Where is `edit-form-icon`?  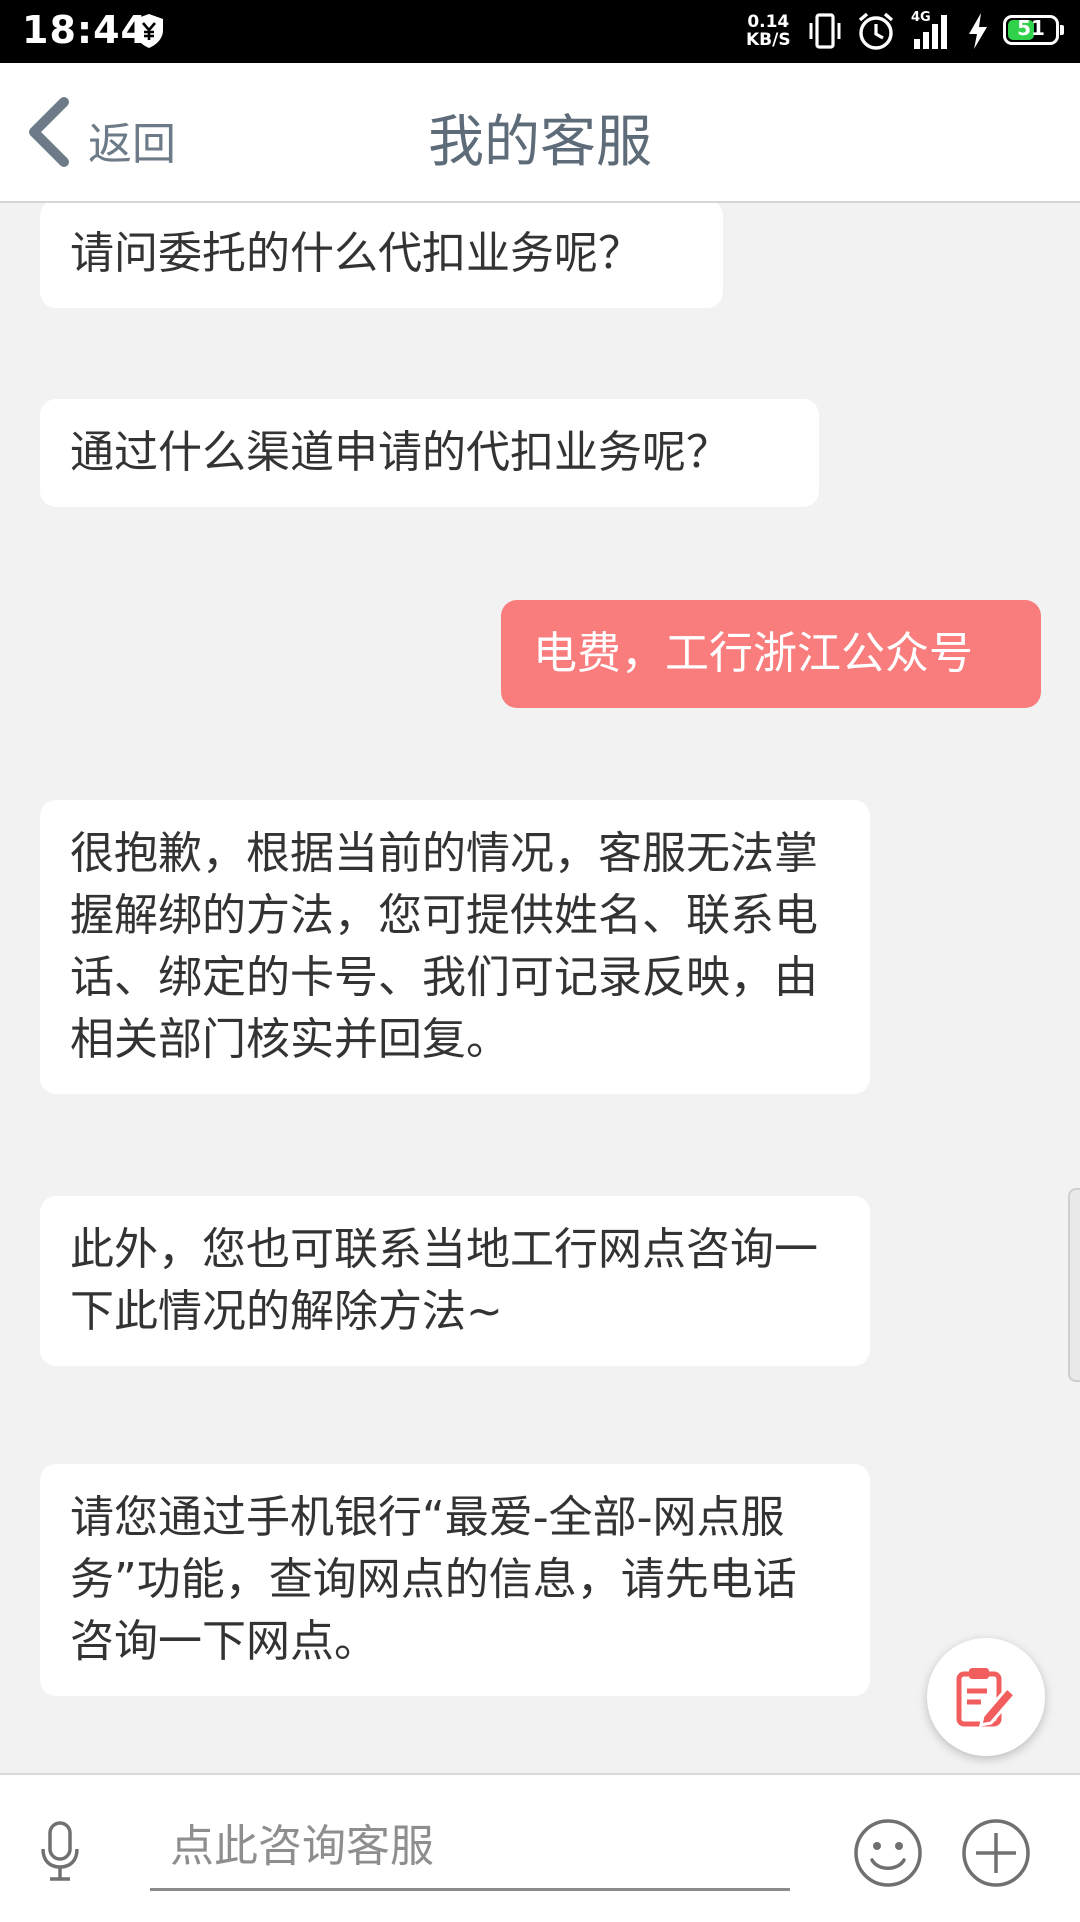 edit-form-icon is located at coordinates (987, 1697).